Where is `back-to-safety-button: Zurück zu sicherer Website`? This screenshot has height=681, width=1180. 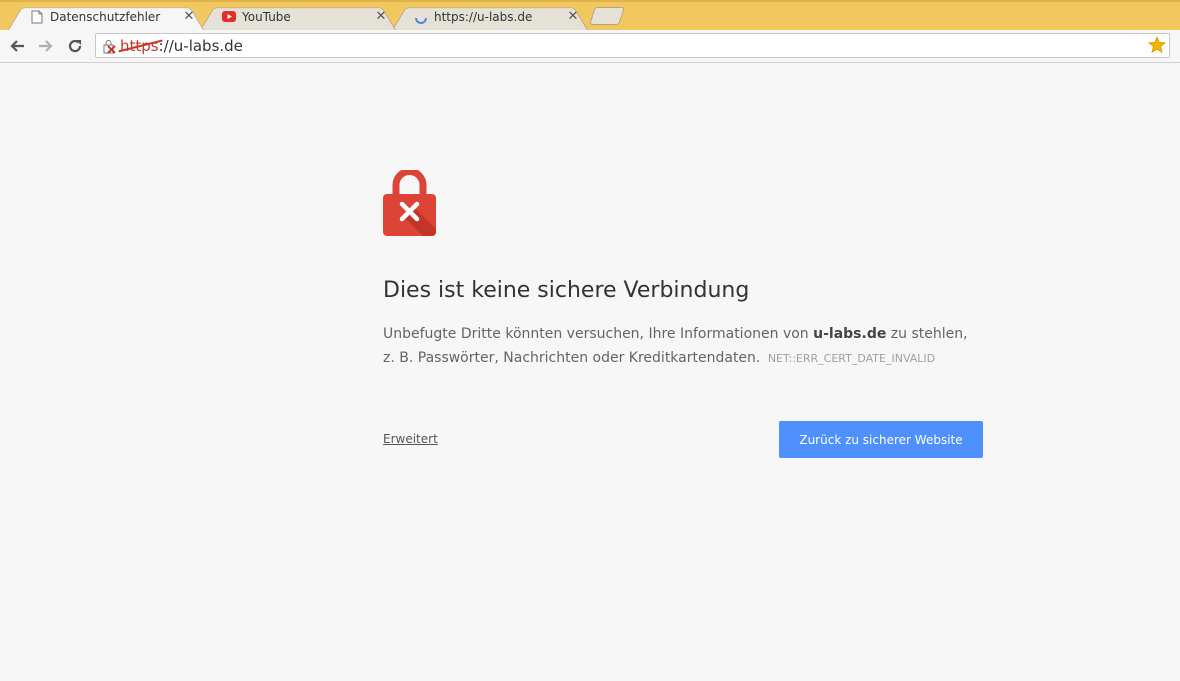 back-to-safety-button: Zurück zu sicherer Website is located at coordinates (881, 439).